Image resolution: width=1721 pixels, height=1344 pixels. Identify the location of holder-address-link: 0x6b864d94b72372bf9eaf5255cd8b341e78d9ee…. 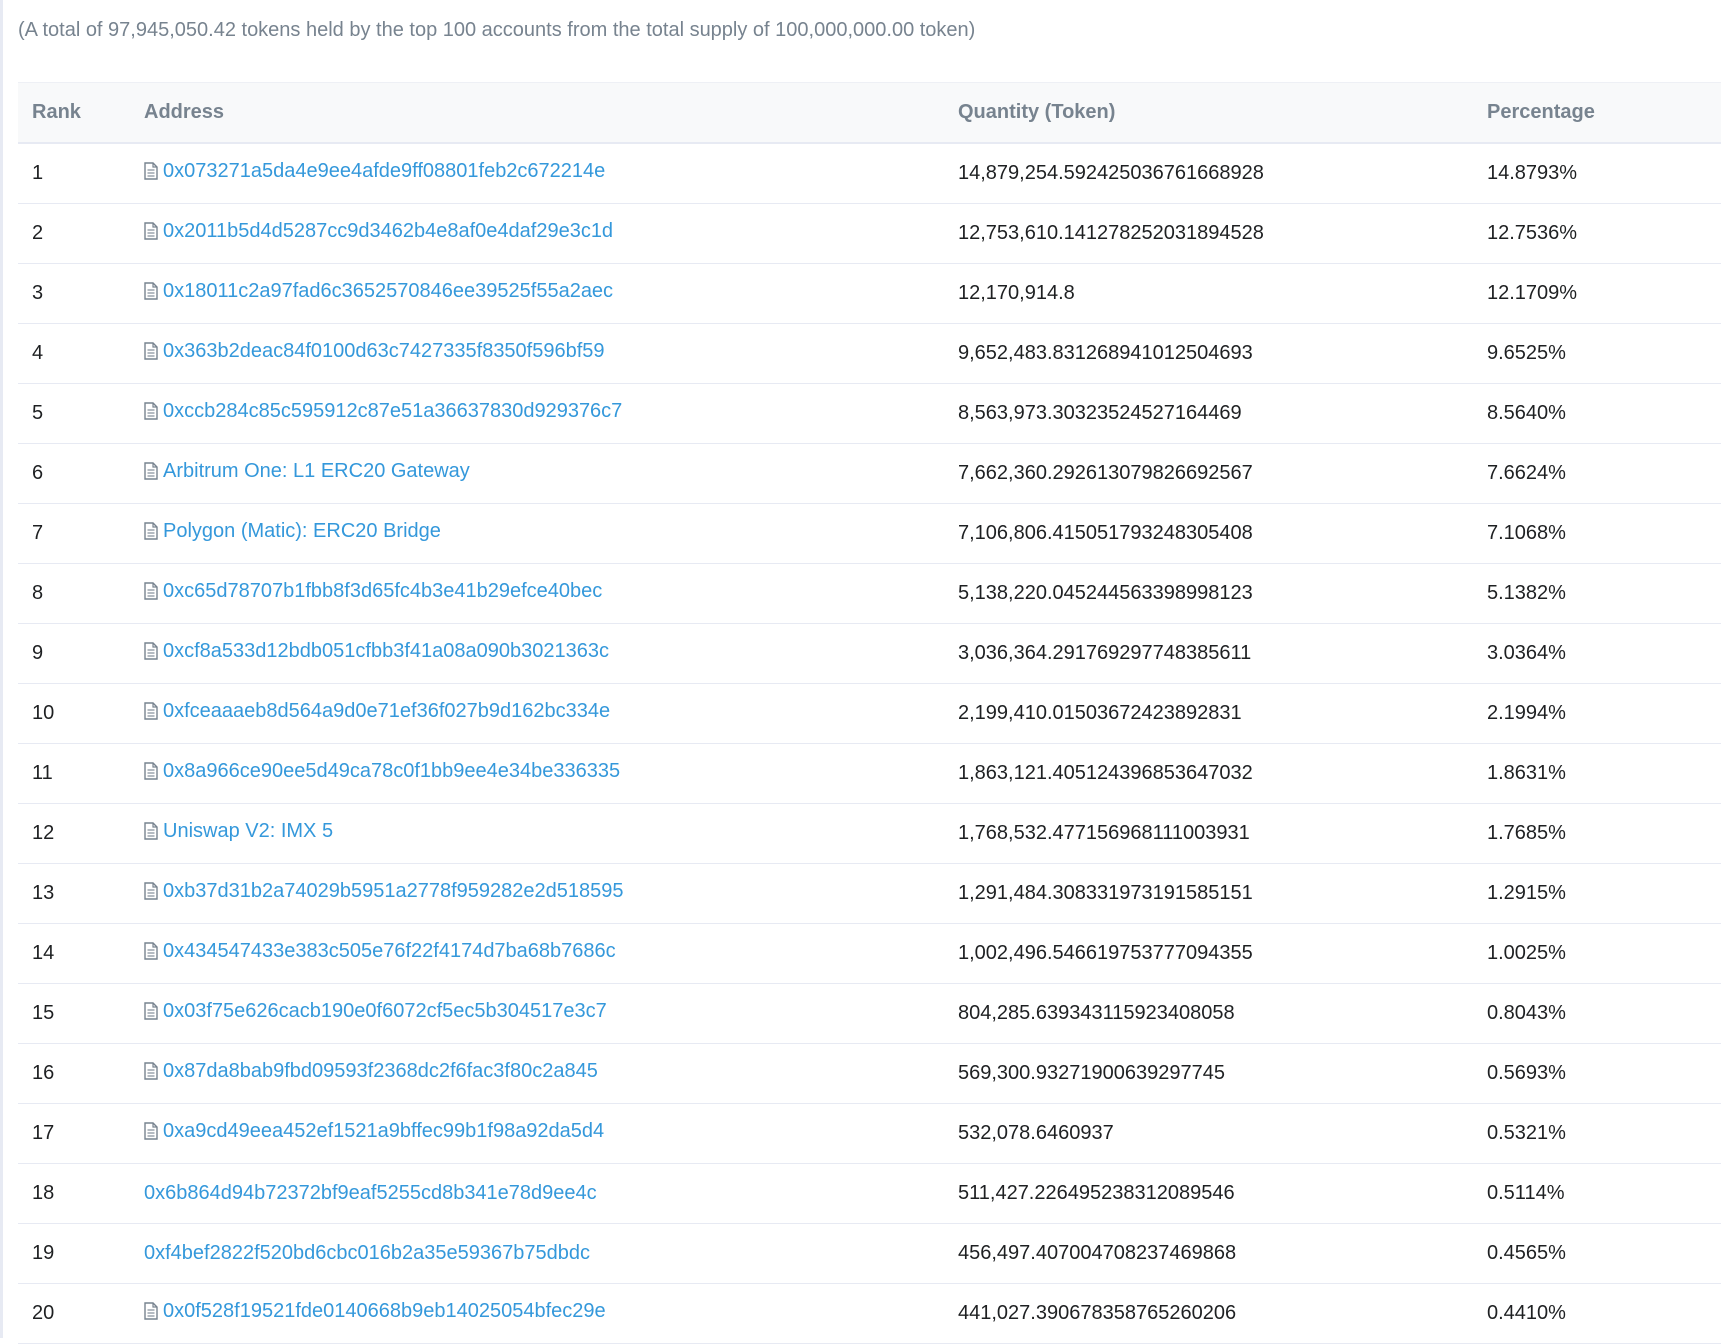
(370, 1193).